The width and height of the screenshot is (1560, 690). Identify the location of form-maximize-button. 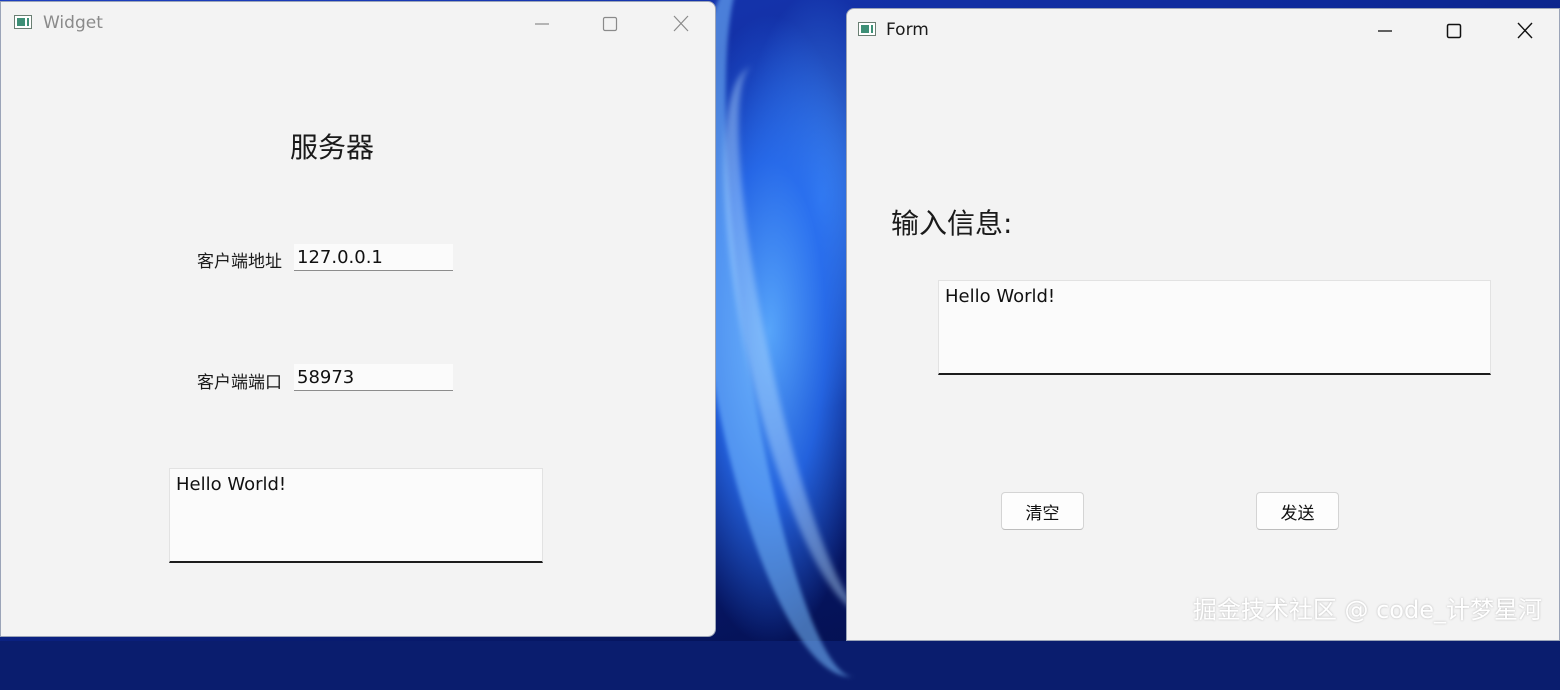
(1454, 31).